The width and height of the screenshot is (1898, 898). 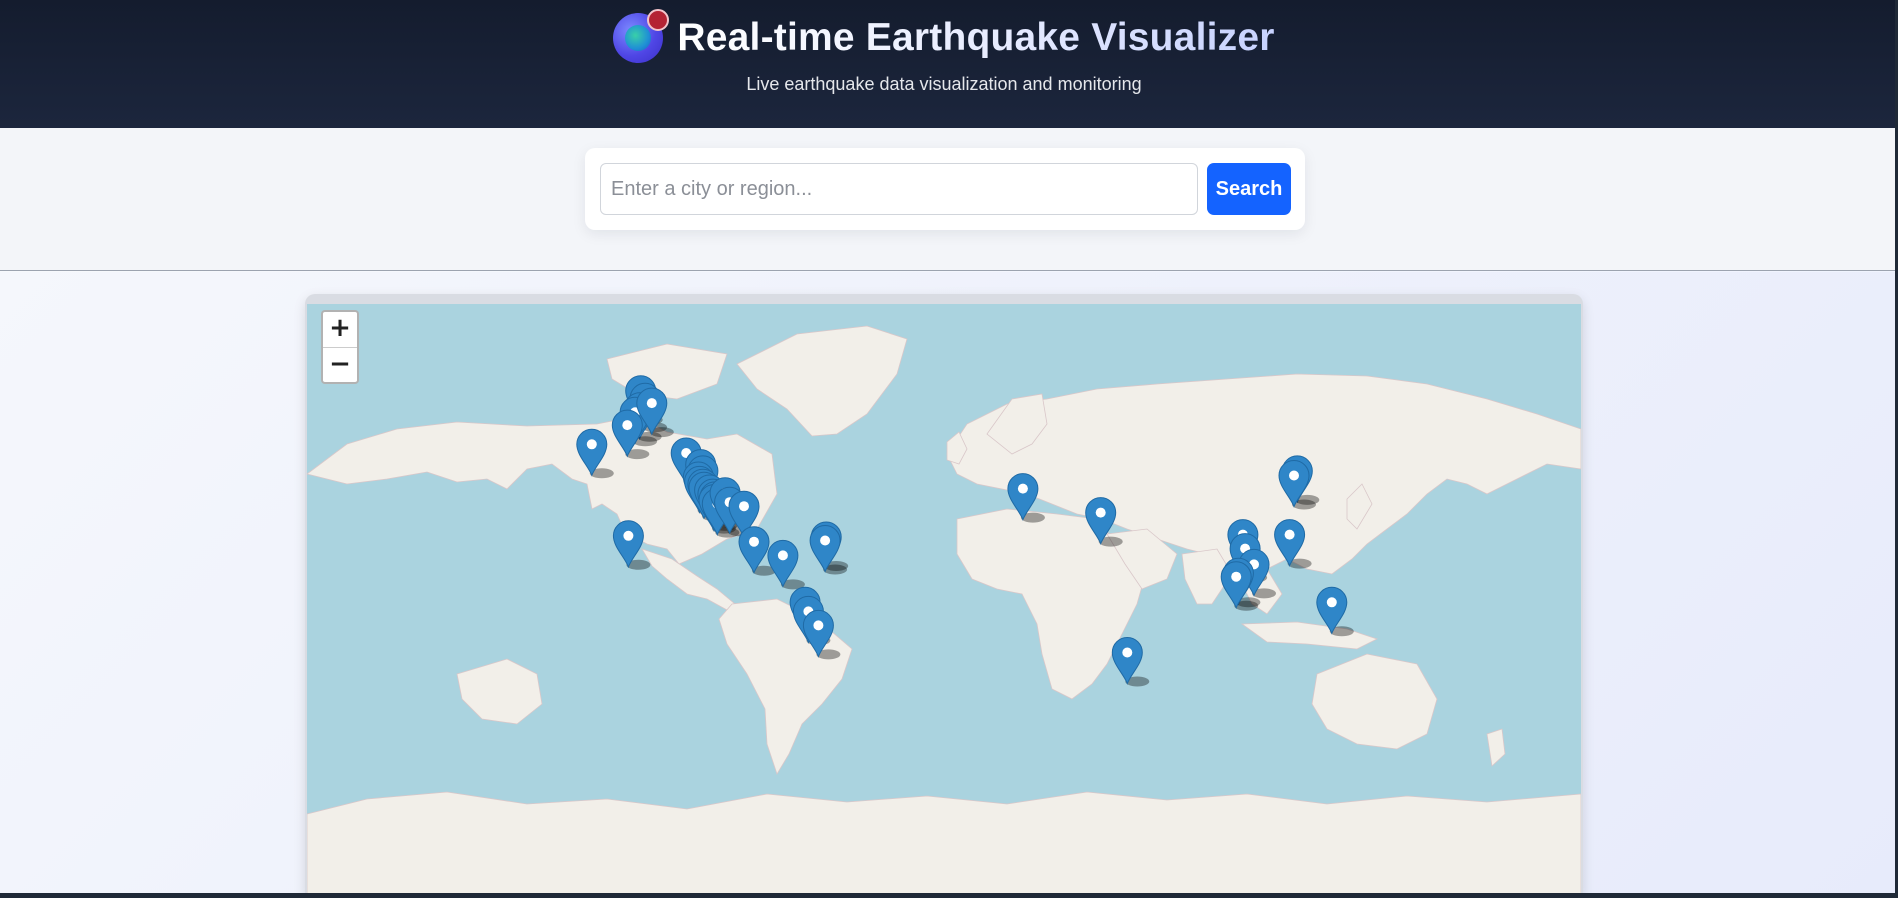 I want to click on zoom-control: + −, so click(x=340, y=347).